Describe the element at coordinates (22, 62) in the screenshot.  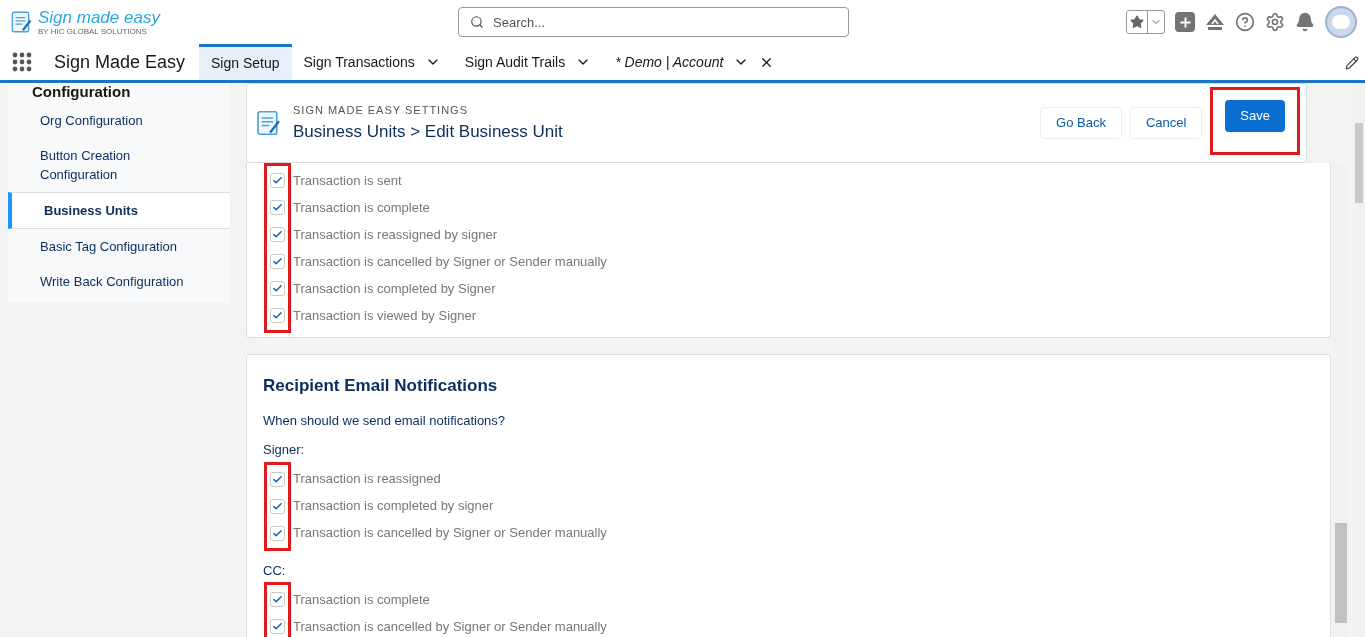
I see `app-launcher-icon` at that location.